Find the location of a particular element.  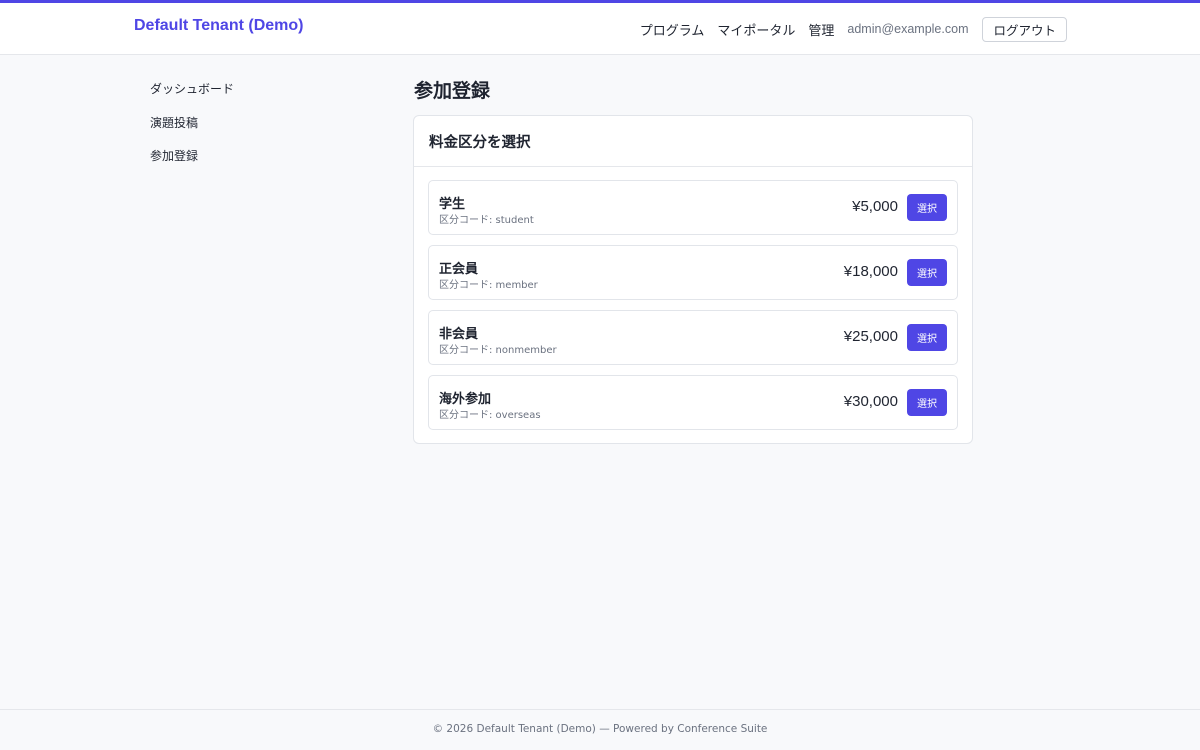

header-nav: プログラム マイポータル 管理 admin@example.com ログアウト is located at coordinates (853, 29).